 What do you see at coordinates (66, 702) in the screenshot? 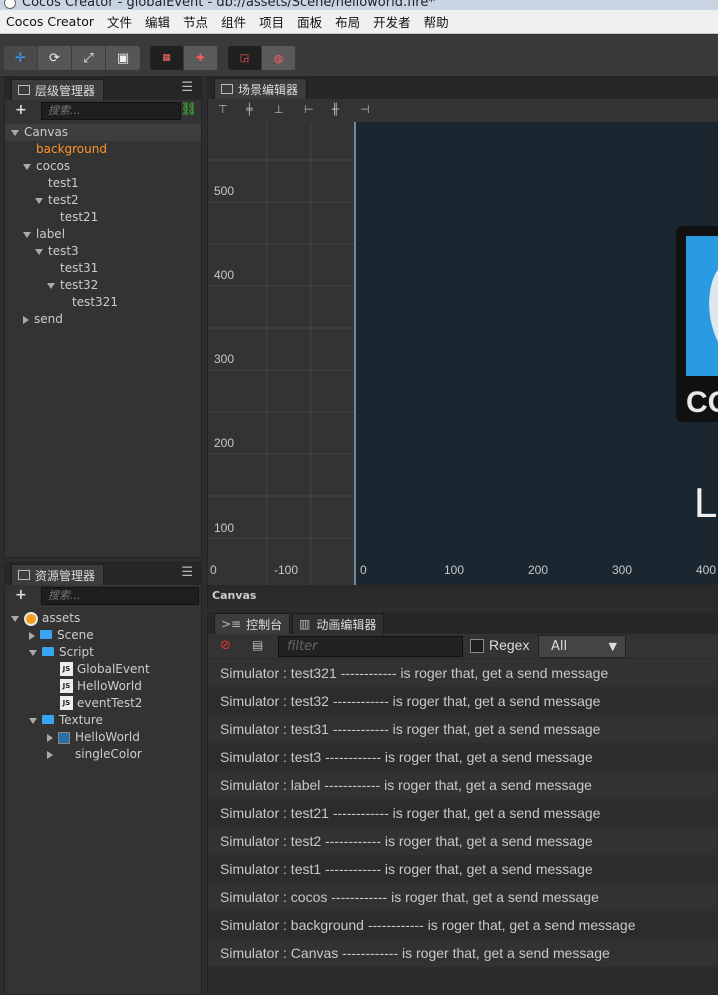
I see `javascript-file-icon: JS` at bounding box center [66, 702].